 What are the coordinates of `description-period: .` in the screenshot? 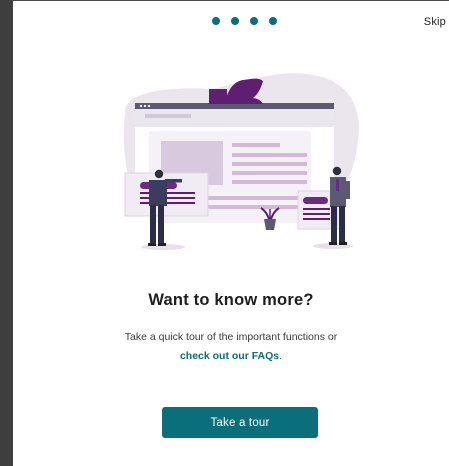 It's located at (281, 356).